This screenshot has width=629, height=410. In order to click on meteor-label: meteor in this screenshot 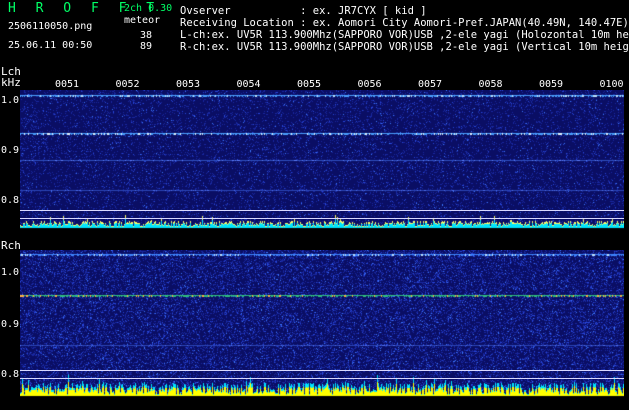, I will do `click(142, 20)`.